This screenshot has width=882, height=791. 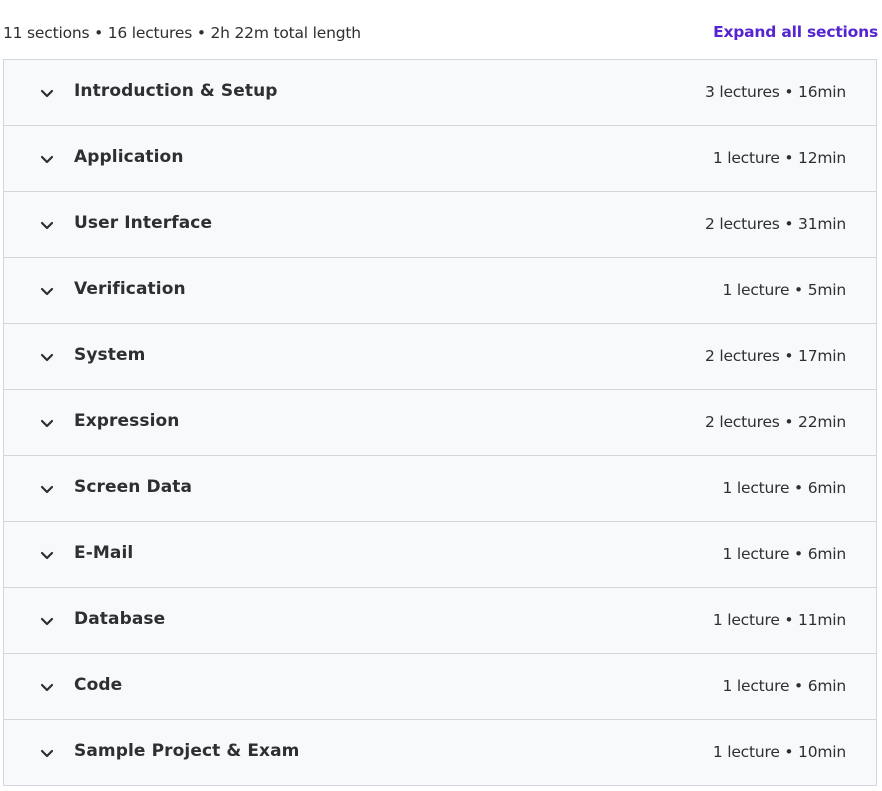 What do you see at coordinates (440, 753) in the screenshot?
I see `section-row: Sample Project & Exam 1 lecture • 10min` at bounding box center [440, 753].